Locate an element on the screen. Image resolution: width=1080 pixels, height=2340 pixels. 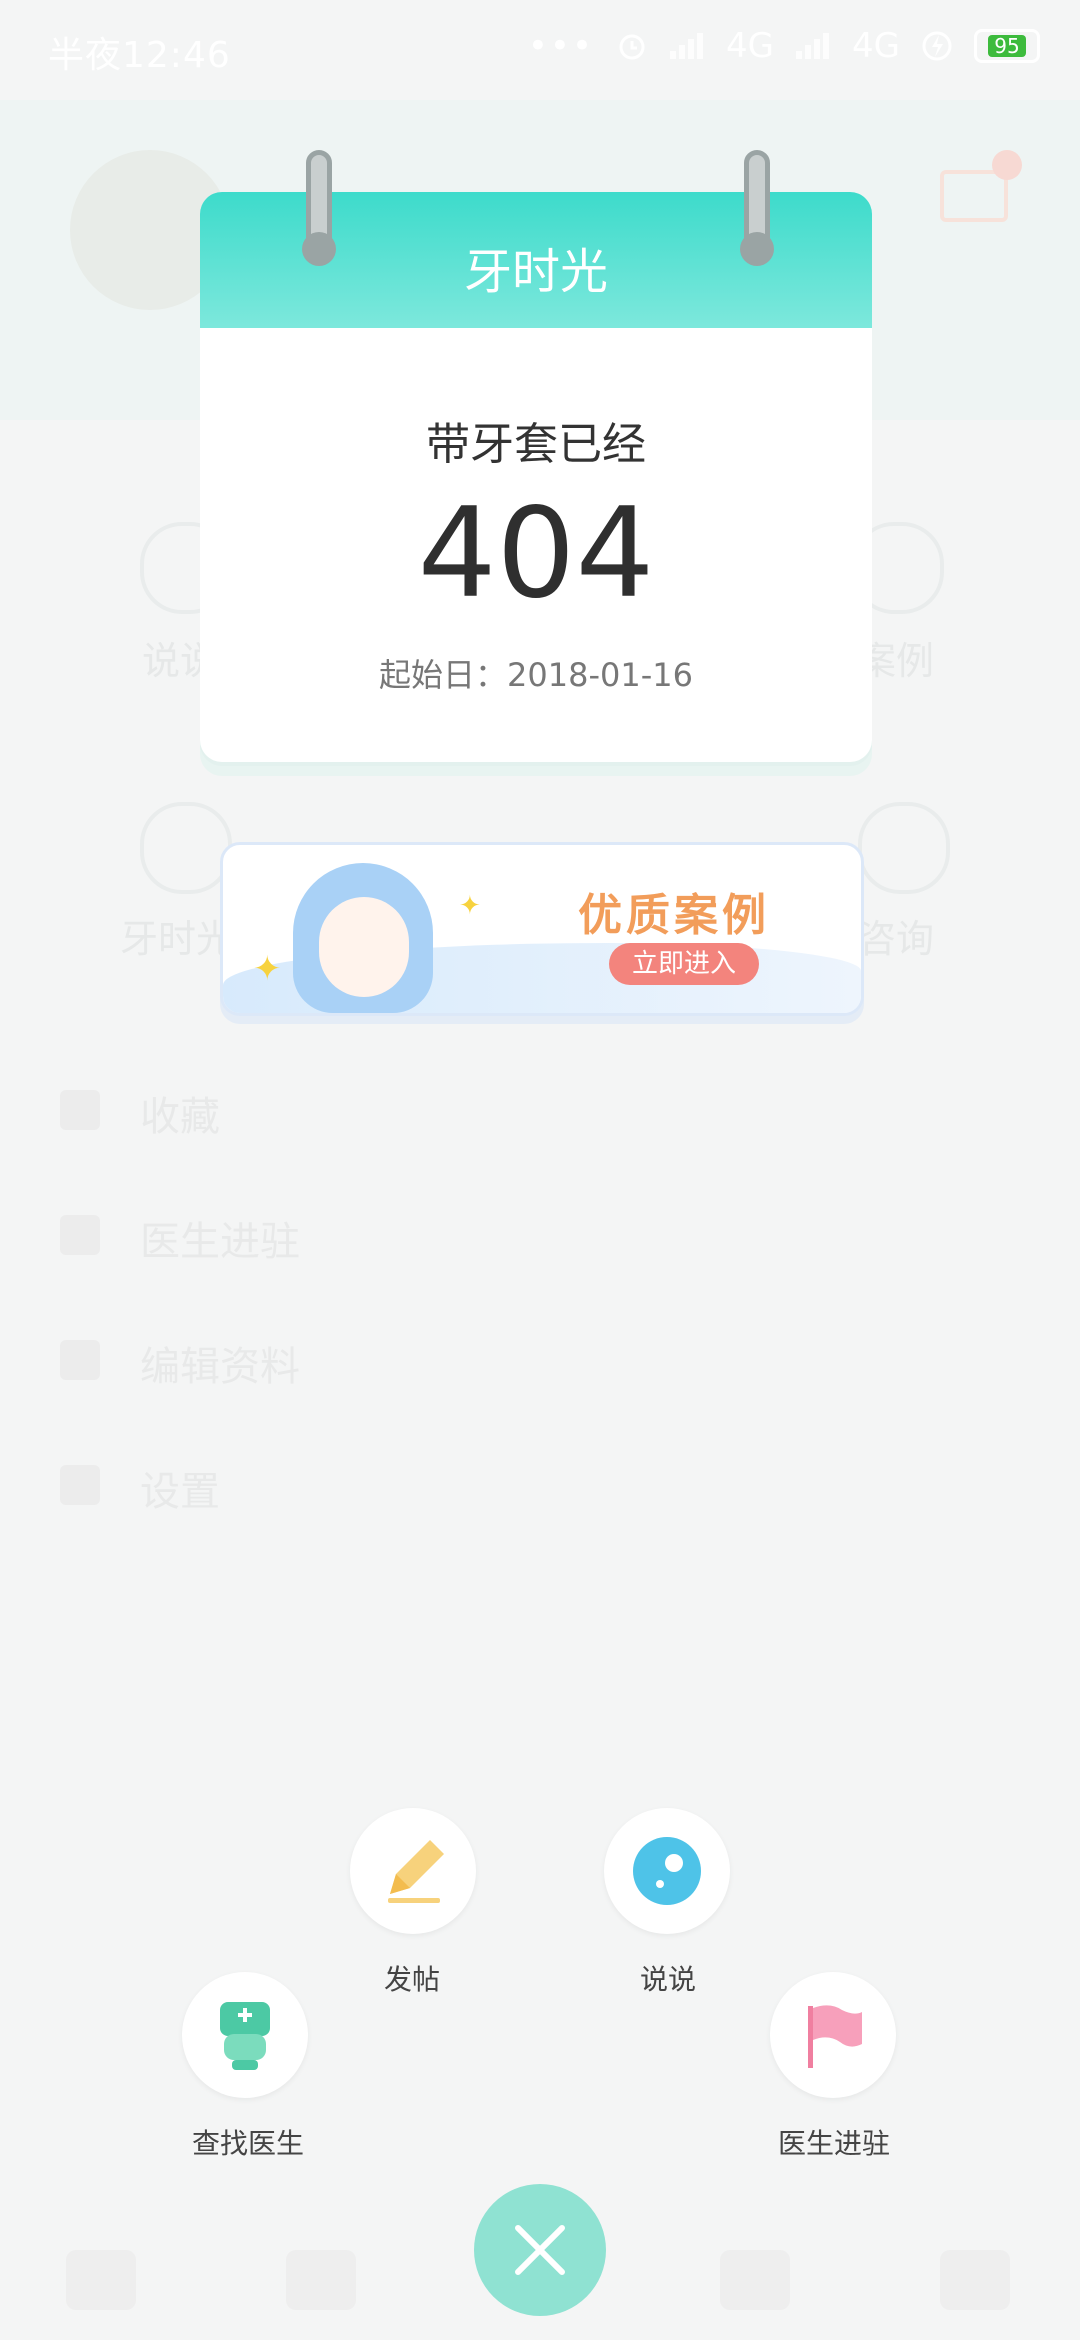
calendar-hole-left is located at coordinates (319, 249).